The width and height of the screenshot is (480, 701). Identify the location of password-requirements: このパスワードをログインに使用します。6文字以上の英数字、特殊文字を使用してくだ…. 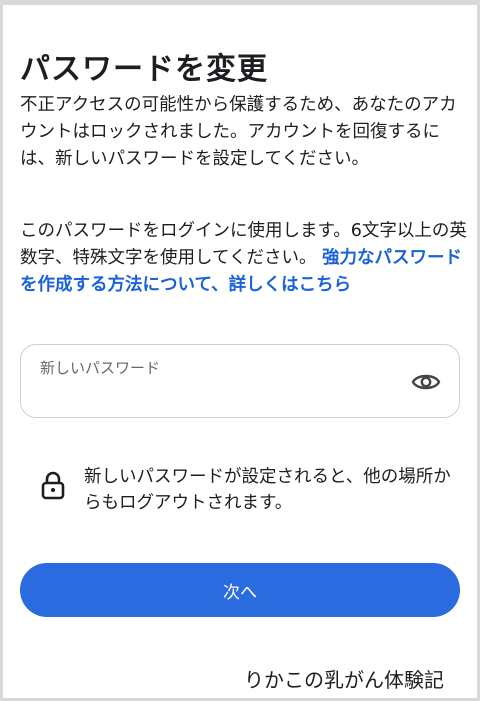
(244, 258).